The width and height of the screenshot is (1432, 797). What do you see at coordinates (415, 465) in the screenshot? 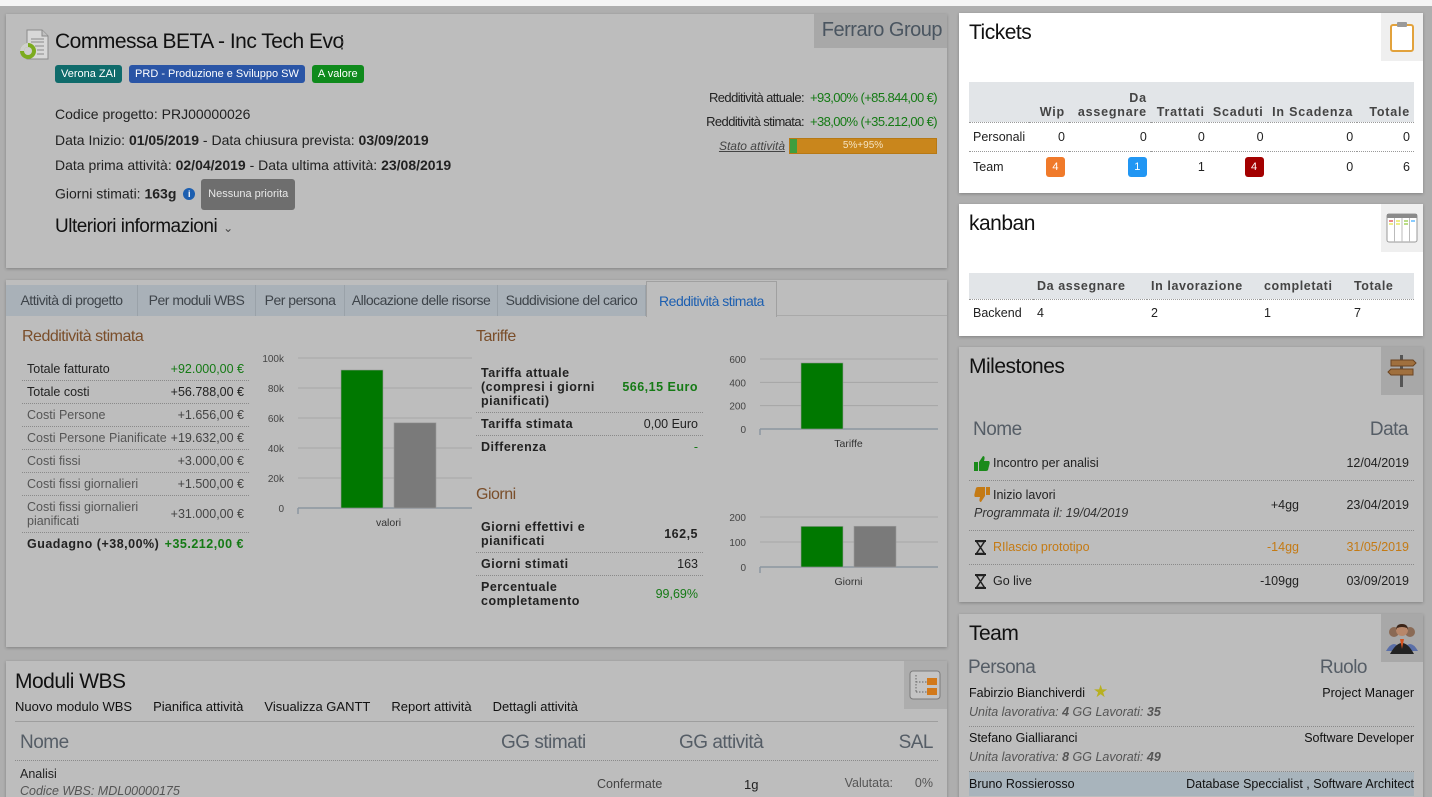
I see `bar-totale-costi` at bounding box center [415, 465].